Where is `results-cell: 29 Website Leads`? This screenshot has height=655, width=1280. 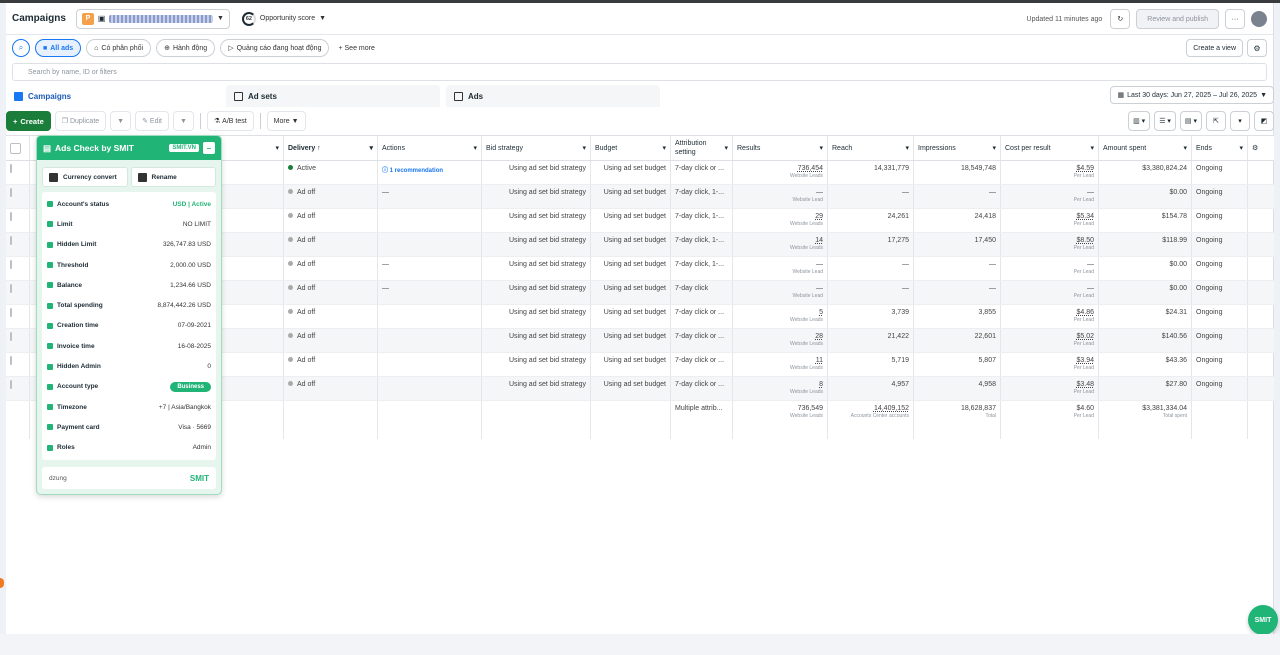
results-cell: 29 Website Leads is located at coordinates (780, 220).